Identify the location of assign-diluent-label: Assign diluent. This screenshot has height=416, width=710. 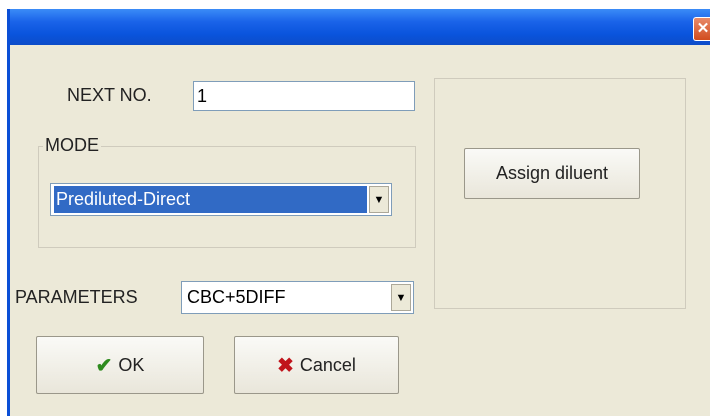
(552, 173).